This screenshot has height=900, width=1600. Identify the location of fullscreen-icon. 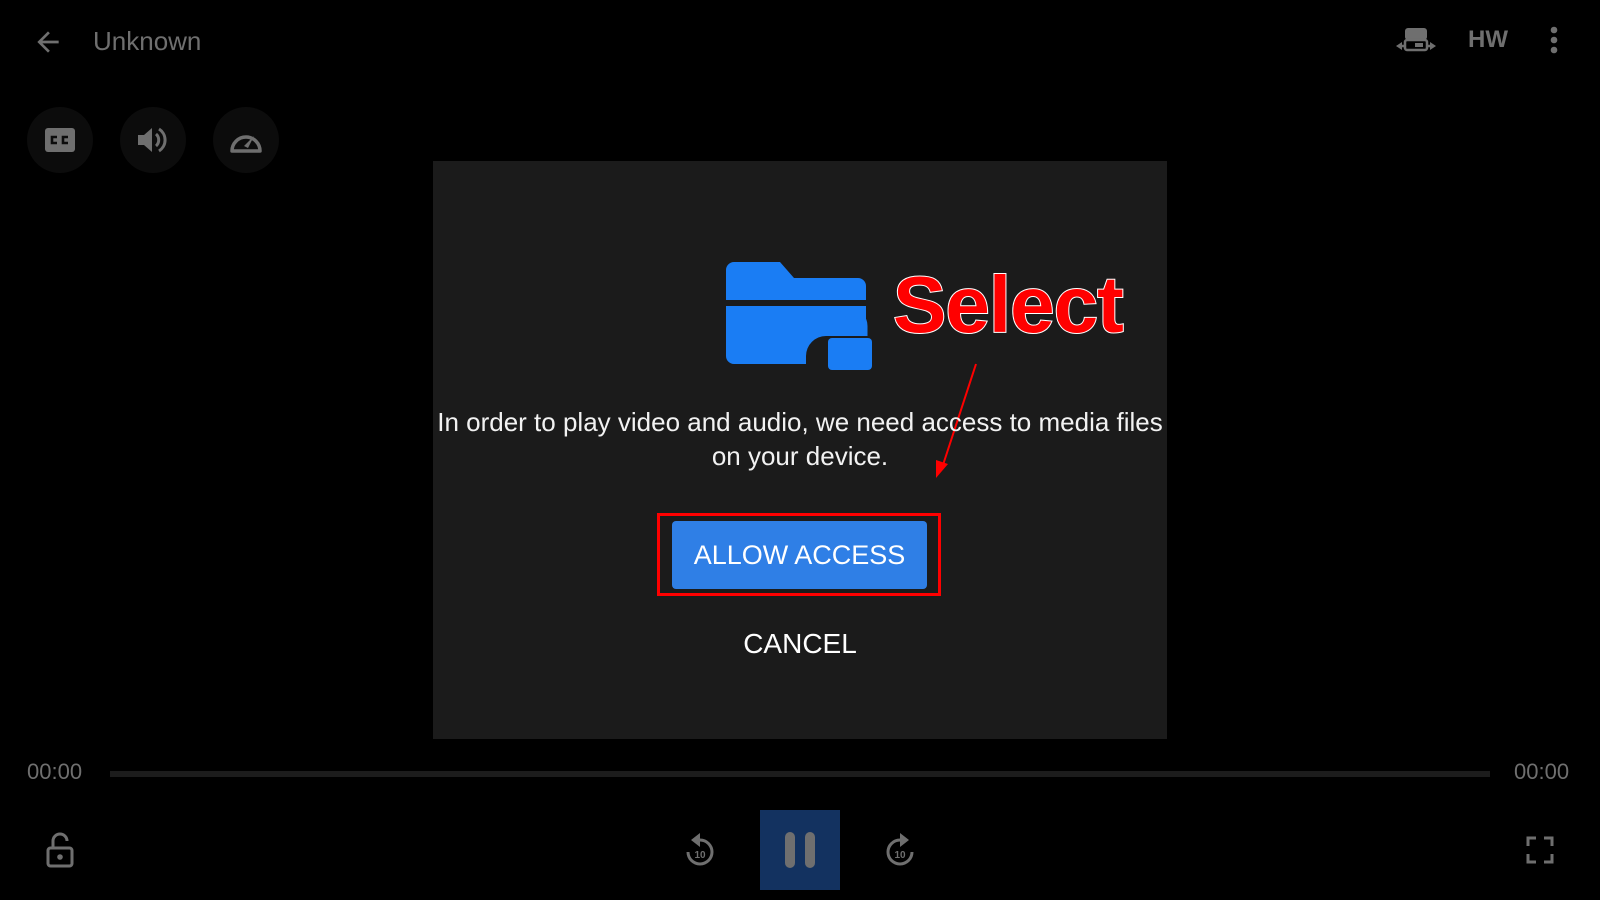
(1540, 850).